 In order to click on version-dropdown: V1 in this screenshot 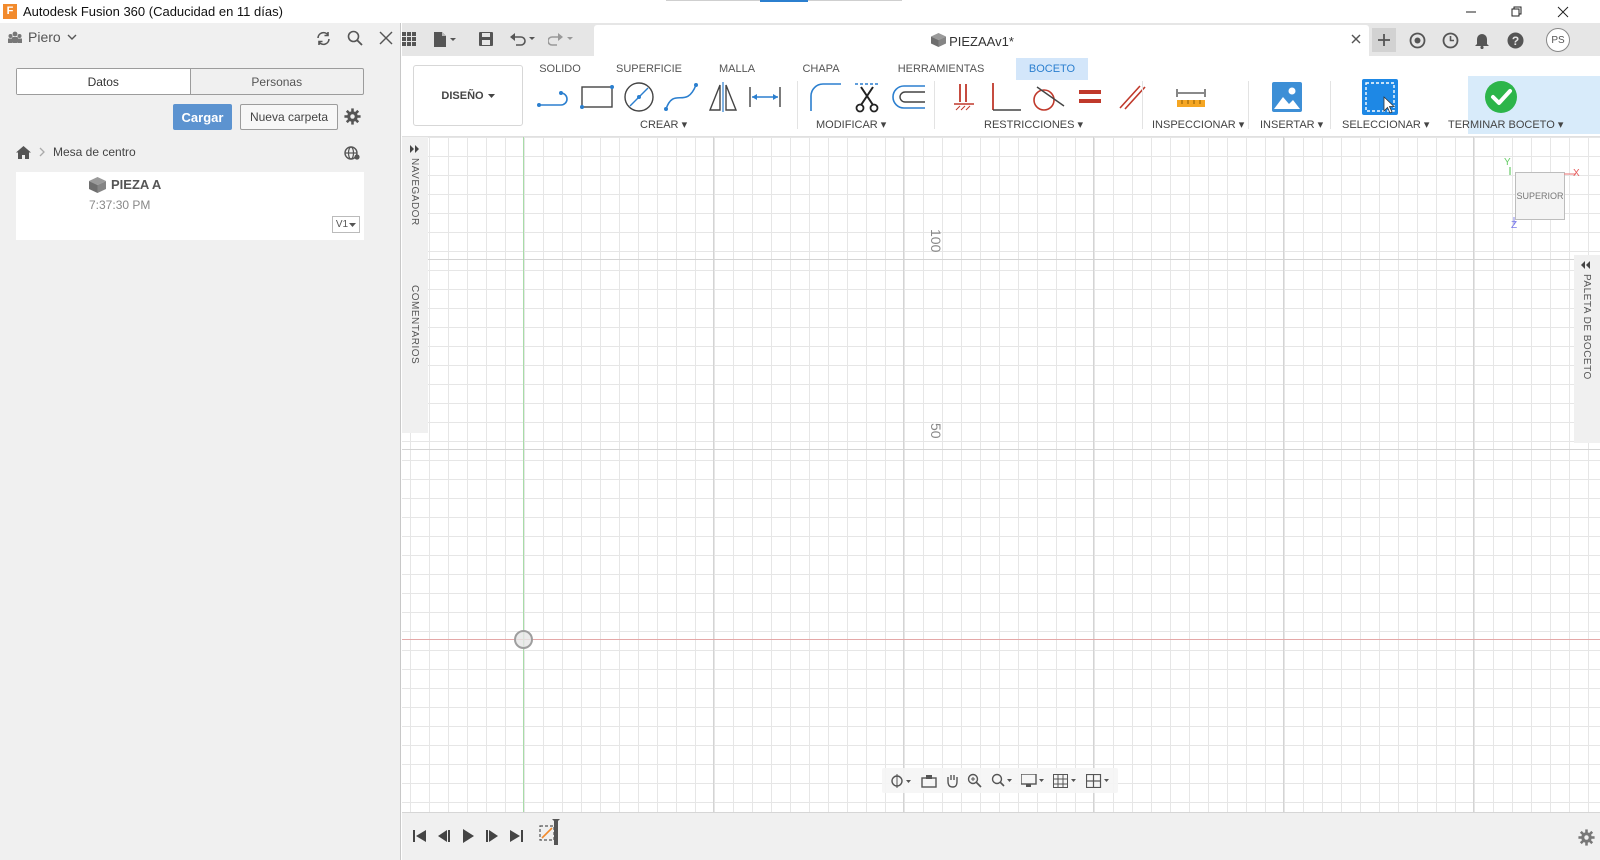, I will do `click(346, 224)`.